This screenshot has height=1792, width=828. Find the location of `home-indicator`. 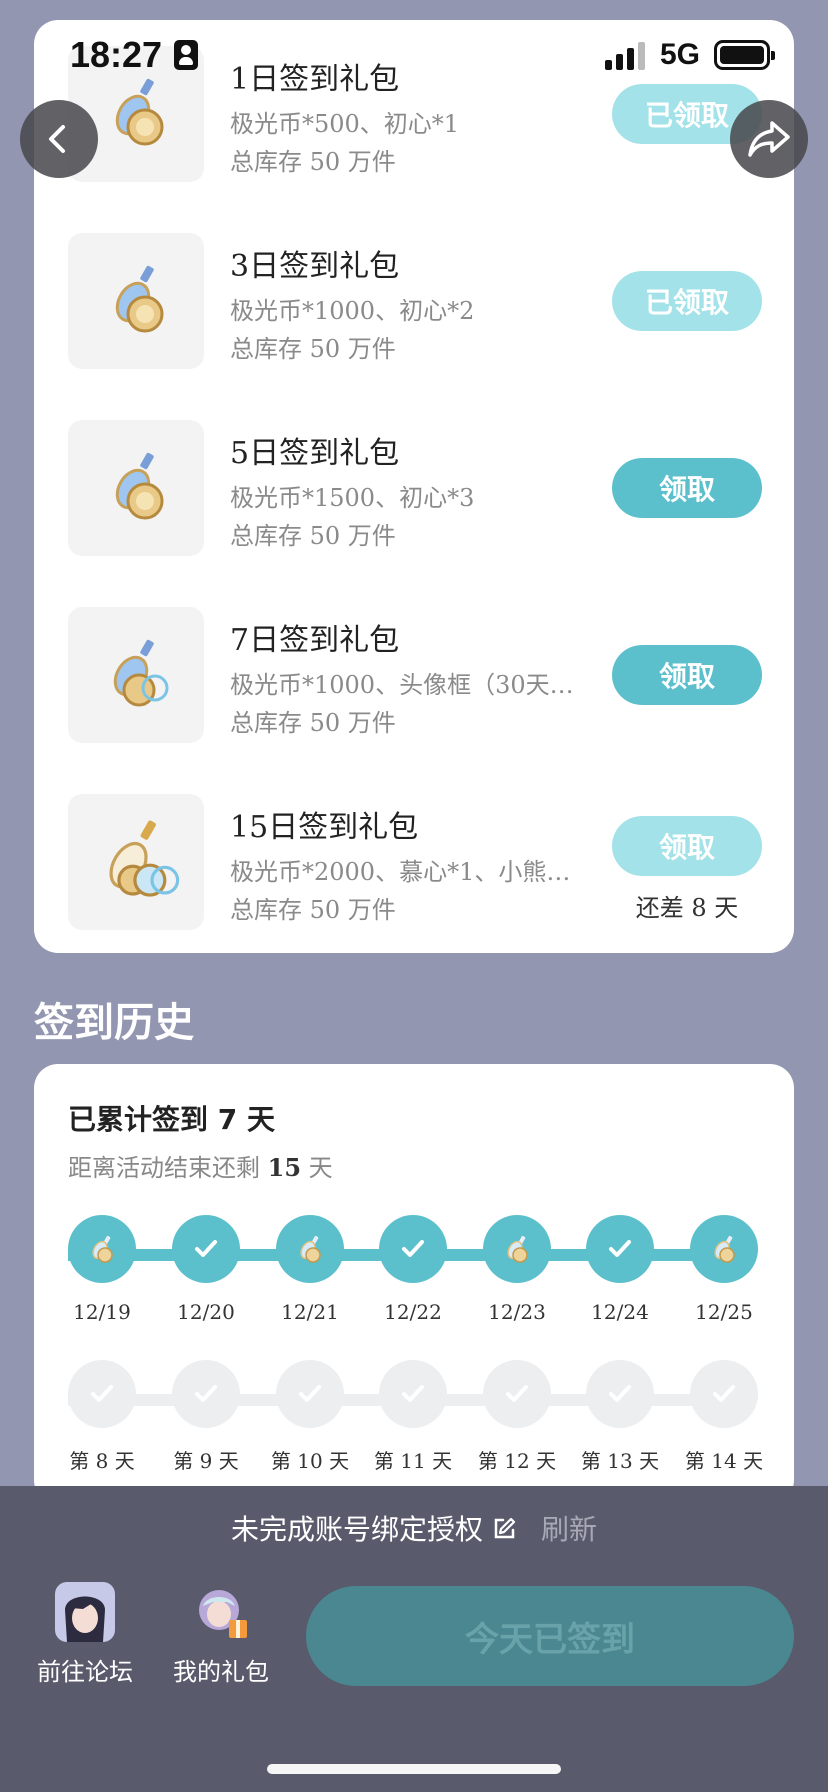

home-indicator is located at coordinates (414, 1769).